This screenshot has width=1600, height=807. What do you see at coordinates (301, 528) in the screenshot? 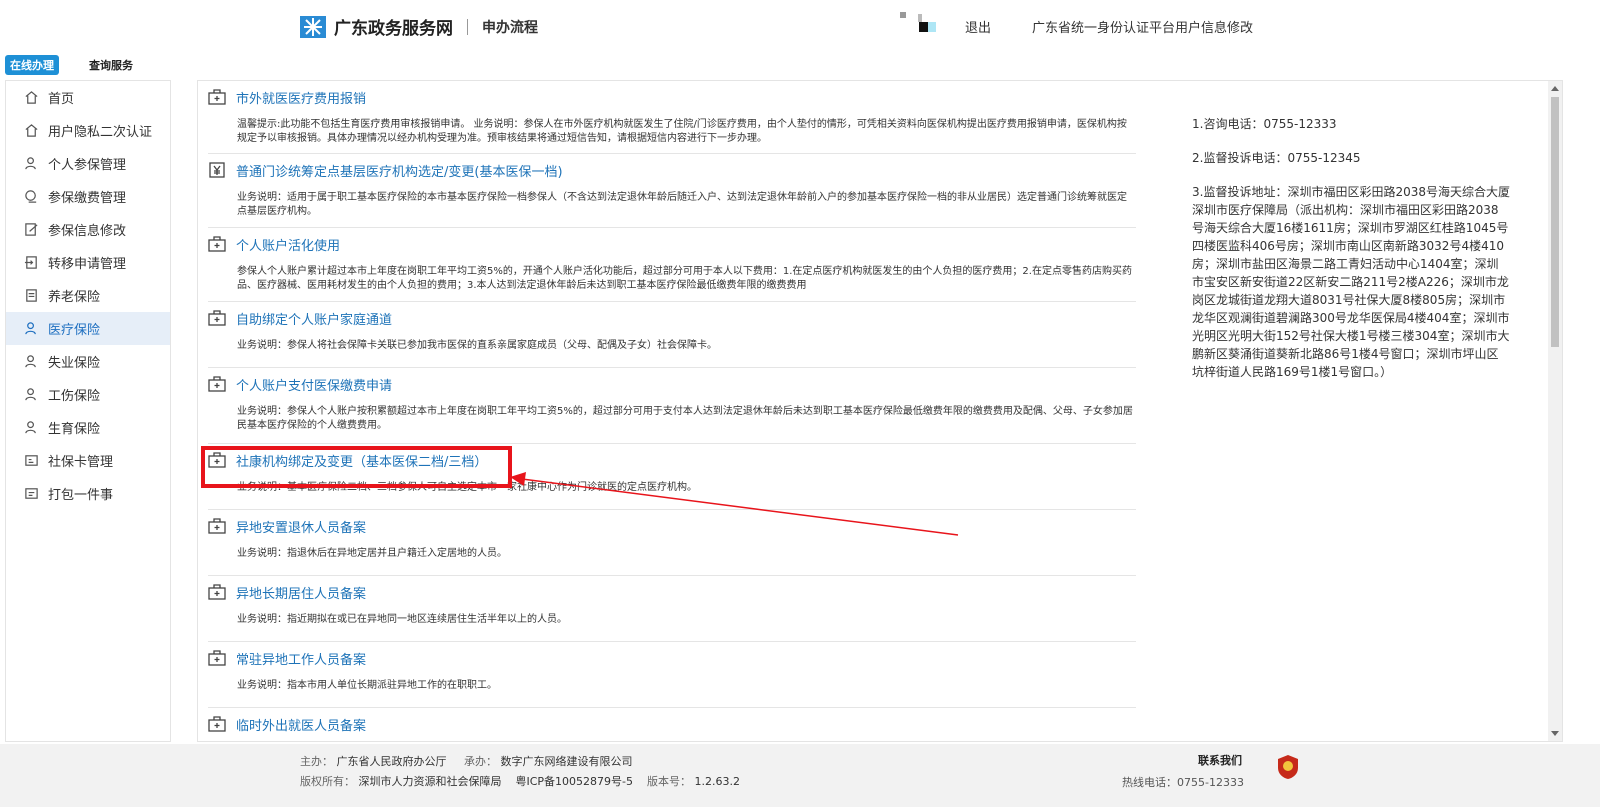
I see `service-title: 异地安置退休人员备案` at bounding box center [301, 528].